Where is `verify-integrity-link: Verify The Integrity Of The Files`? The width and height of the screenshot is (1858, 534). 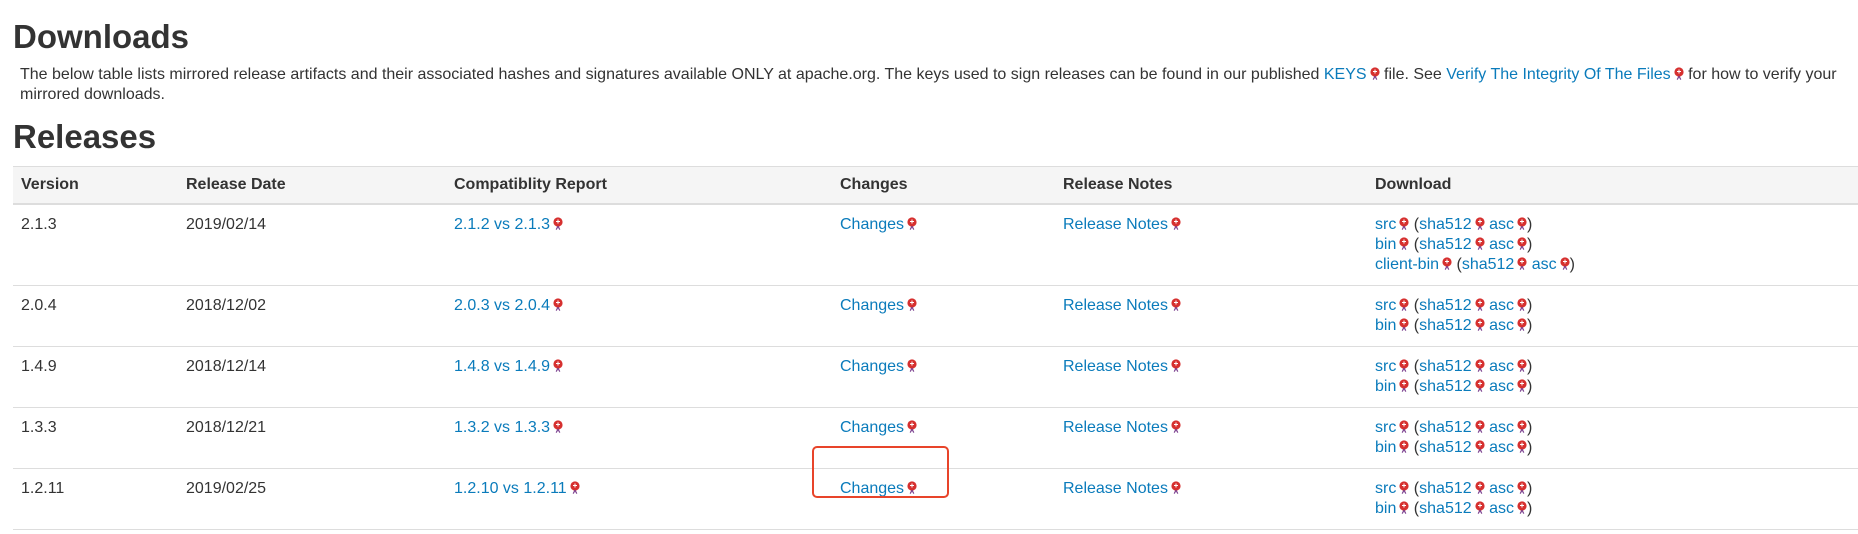 verify-integrity-link: Verify The Integrity Of The Files is located at coordinates (1558, 74).